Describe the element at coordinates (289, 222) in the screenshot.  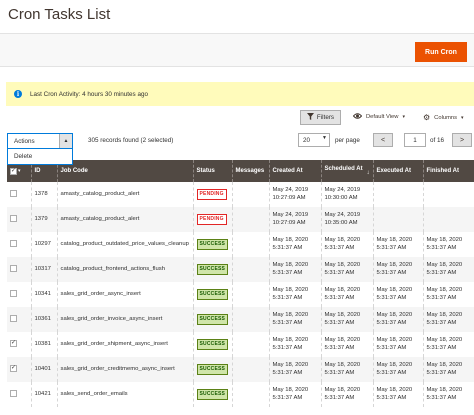
I see `created-time: 10:27:09 AM` at that location.